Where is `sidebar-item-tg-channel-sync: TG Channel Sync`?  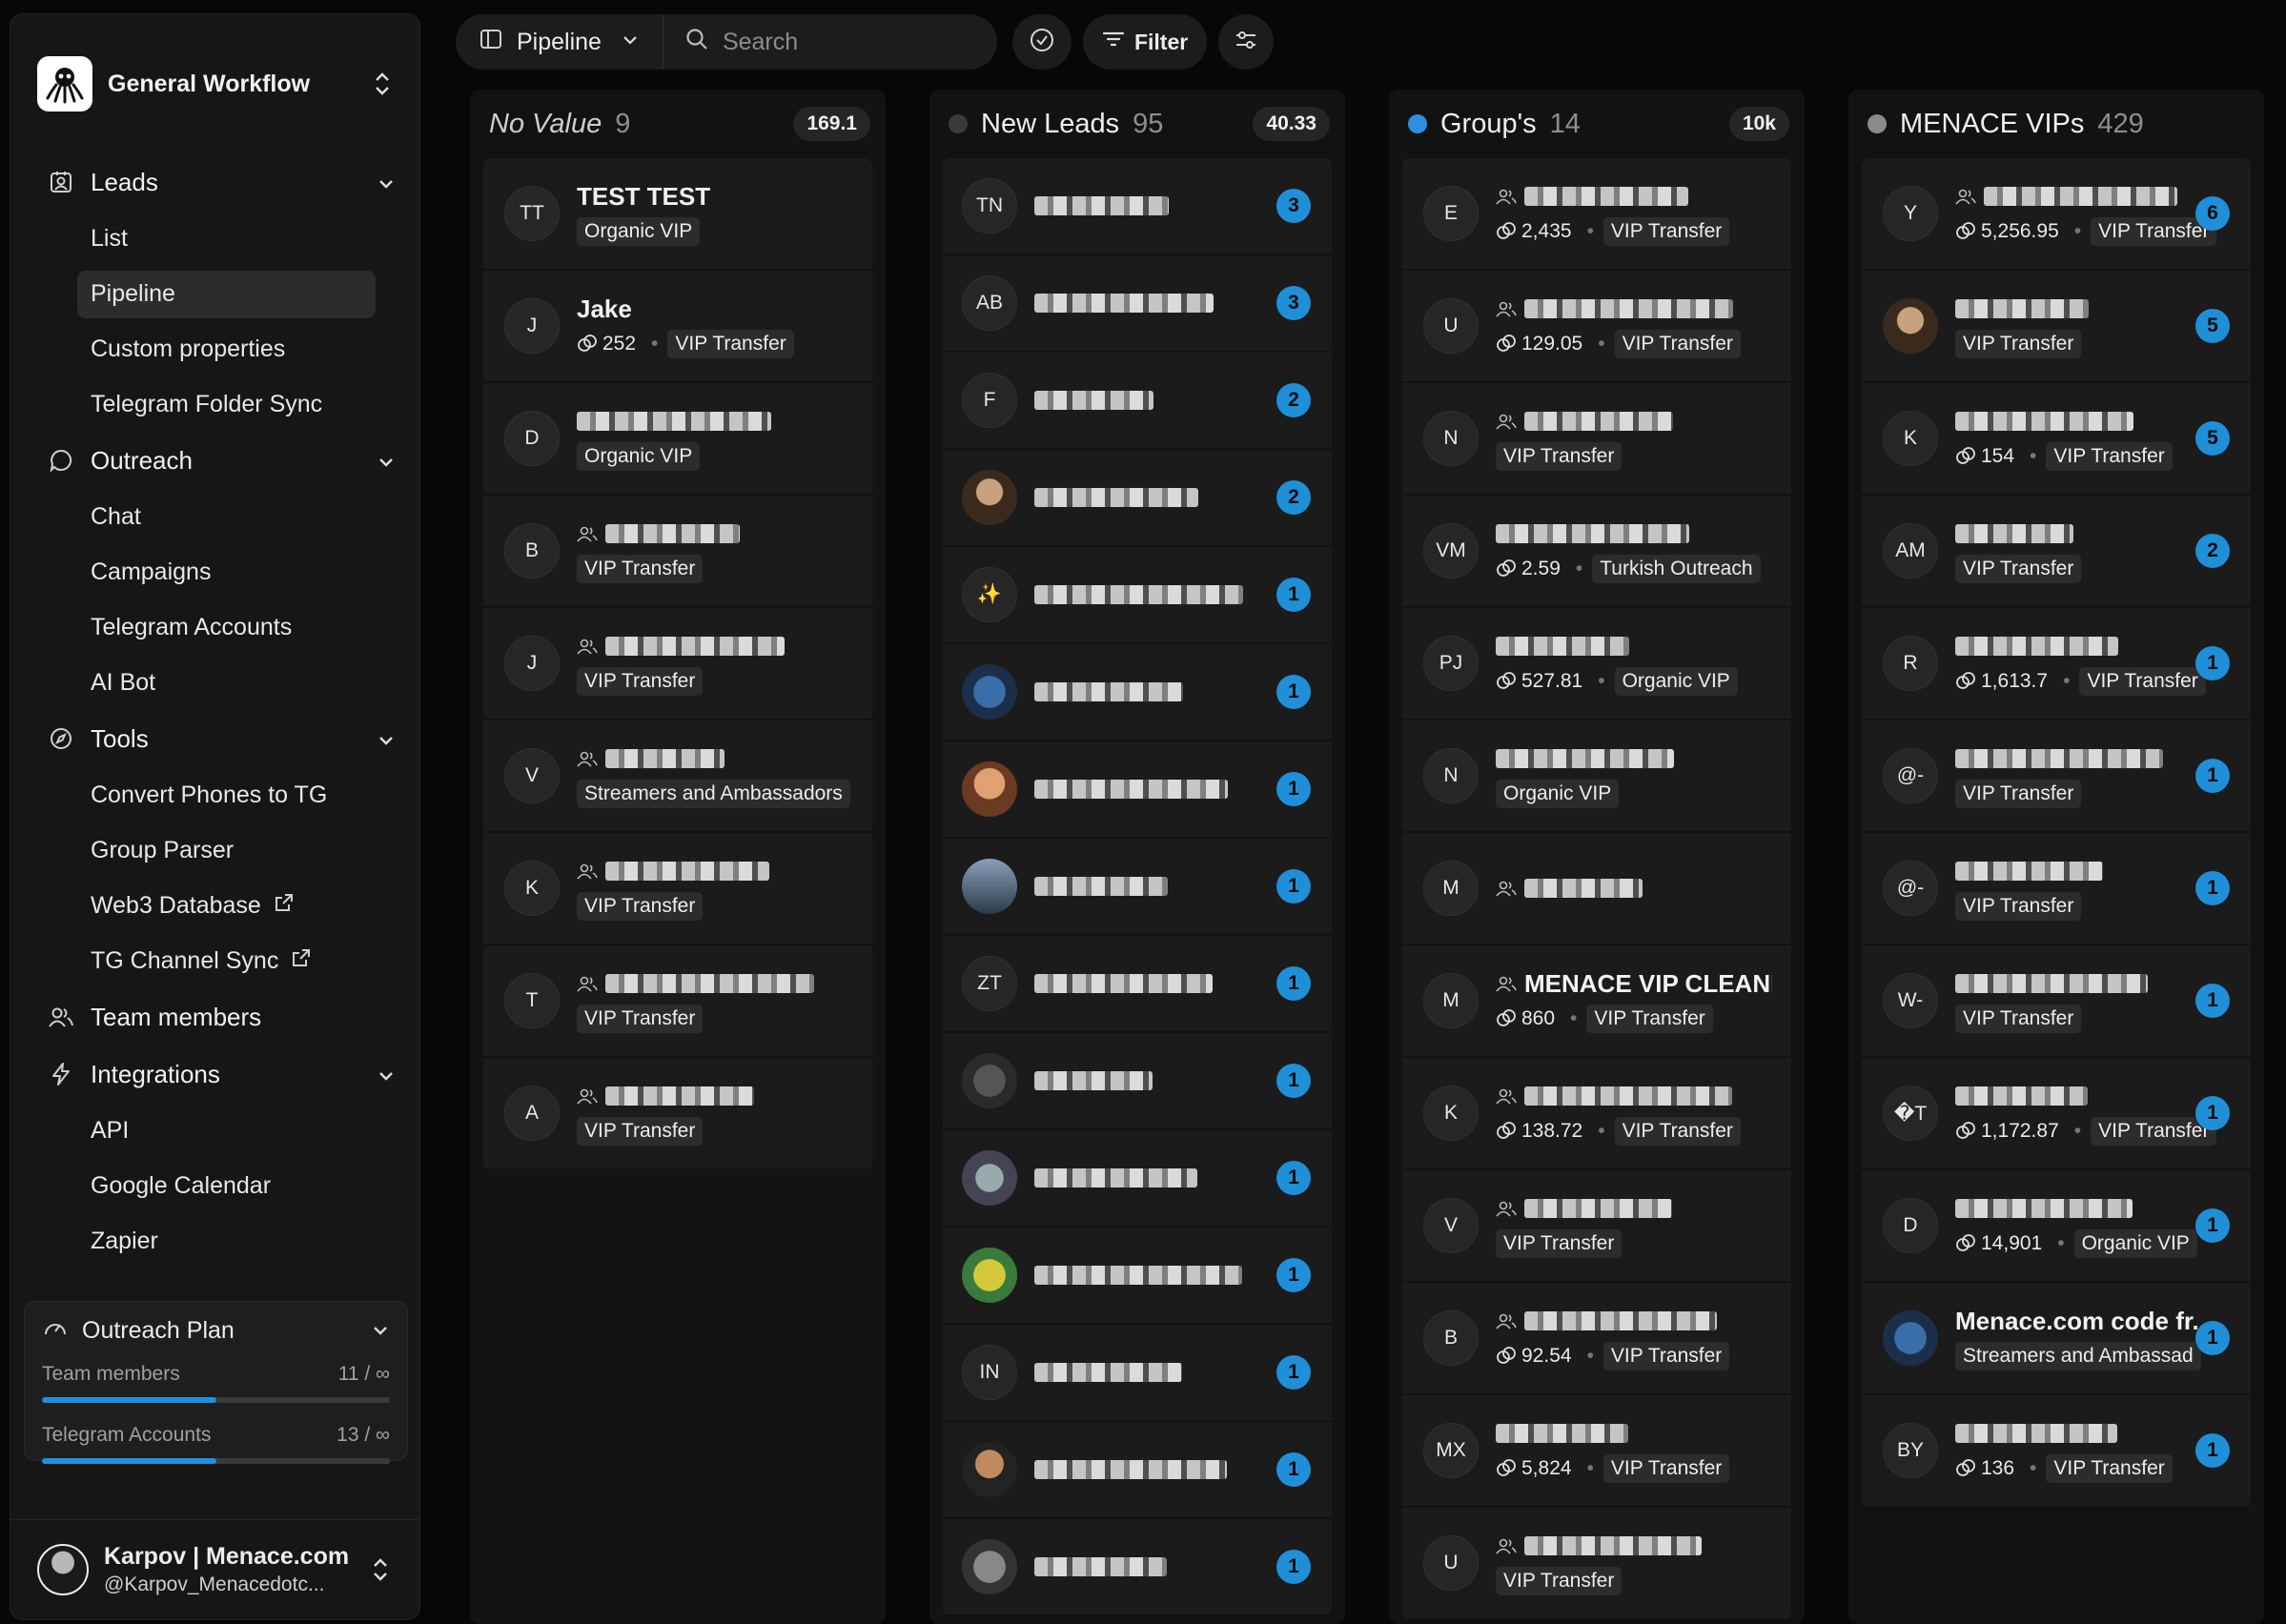
sidebar-item-tg-channel-sync: TG Channel Sync is located at coordinates (221, 960).